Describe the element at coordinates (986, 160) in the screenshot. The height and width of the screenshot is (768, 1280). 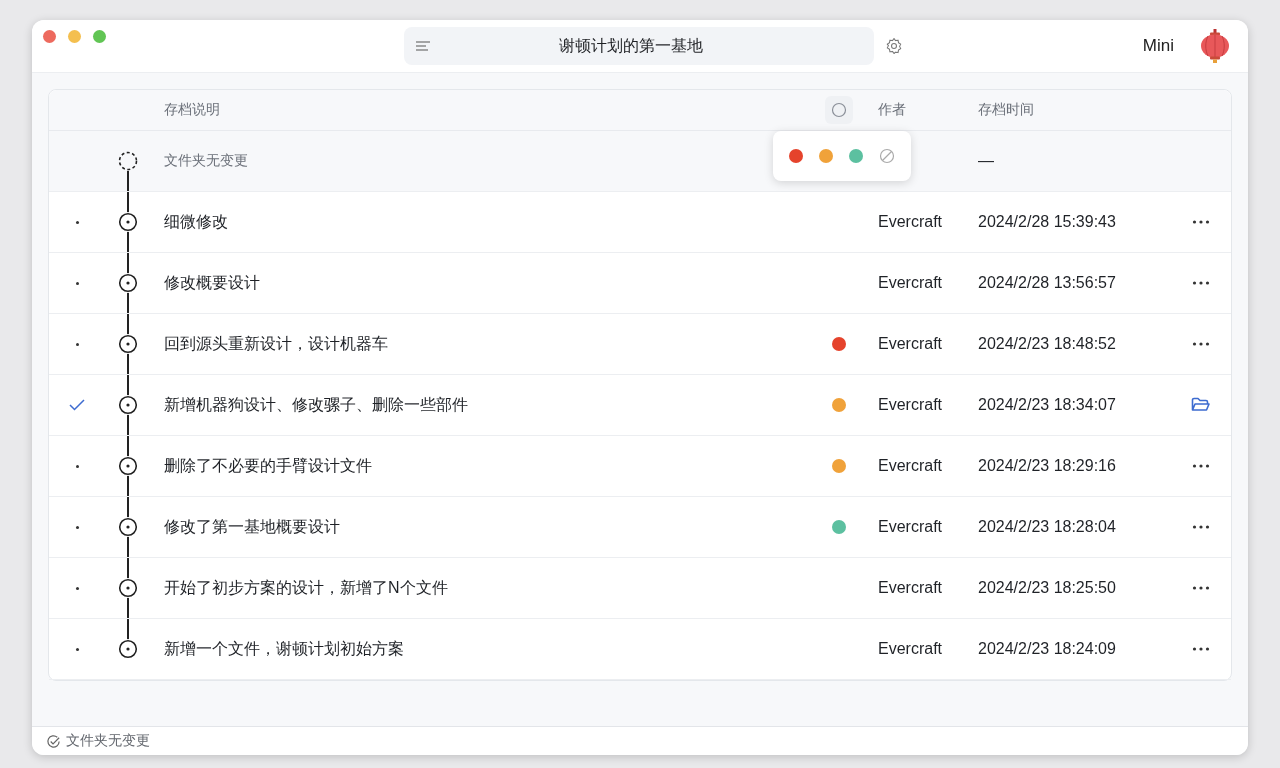
I see `time-cell: —` at that location.